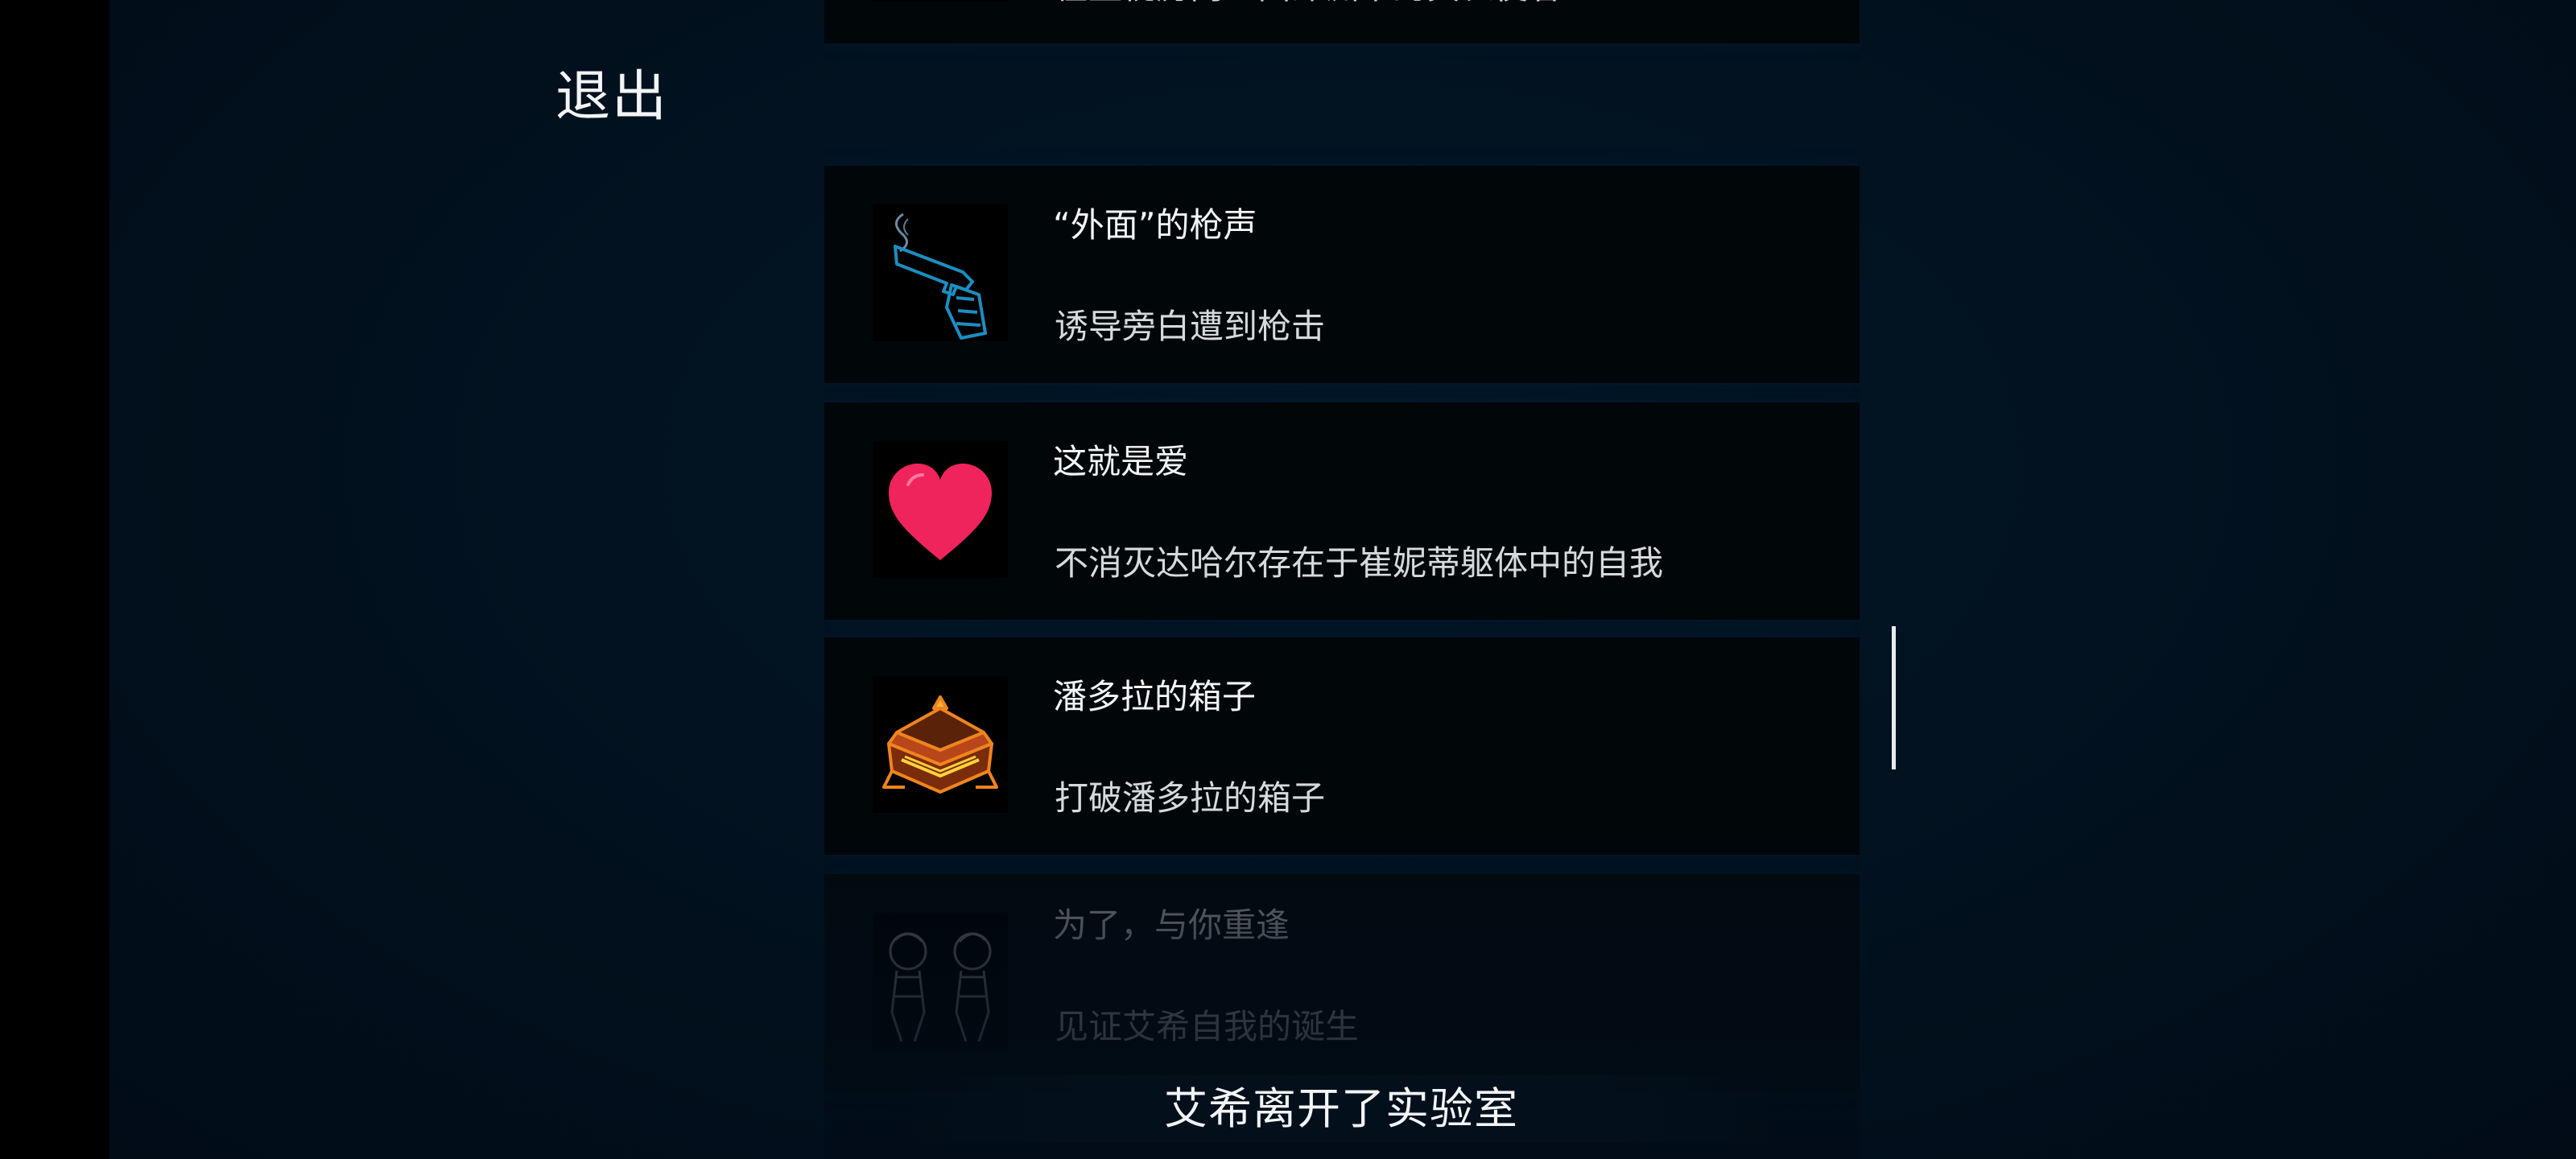 The height and width of the screenshot is (1159, 2576). What do you see at coordinates (1171, 925) in the screenshot?
I see `achievement-title: 为了，与你重逢` at bounding box center [1171, 925].